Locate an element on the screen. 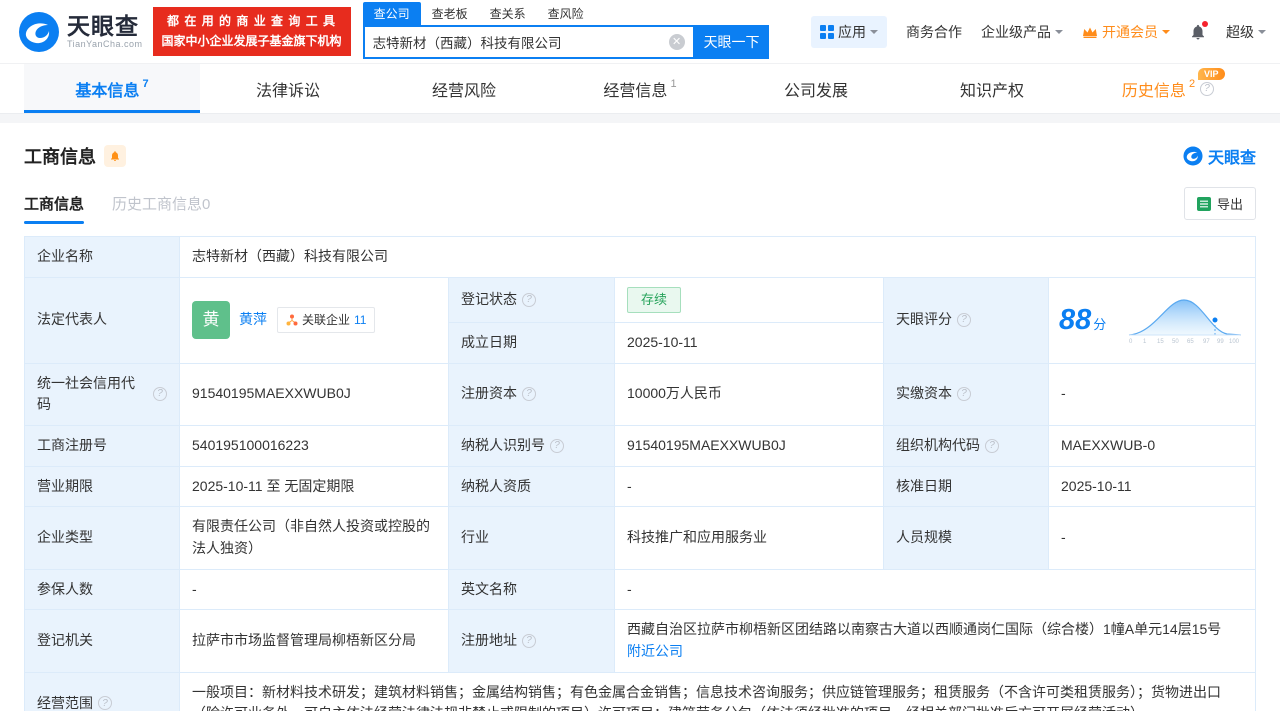  search-input-wrapper: ✕ is located at coordinates (528, 42).